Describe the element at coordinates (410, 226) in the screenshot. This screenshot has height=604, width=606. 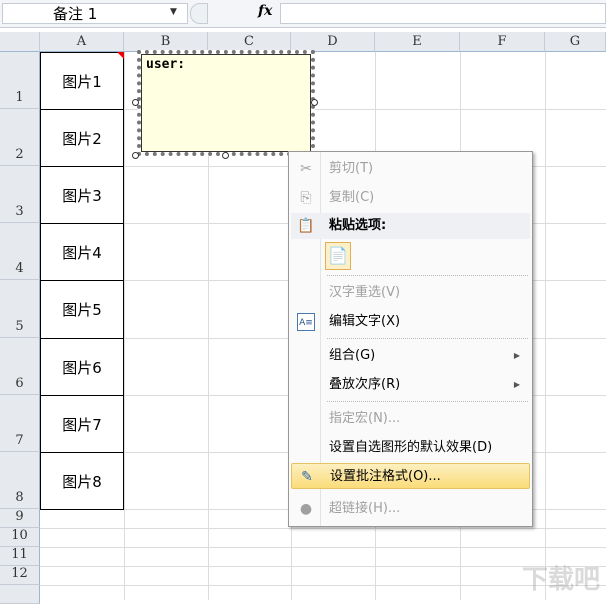
I see `menu-header-paste-options: 📋 粘贴选项:` at that location.